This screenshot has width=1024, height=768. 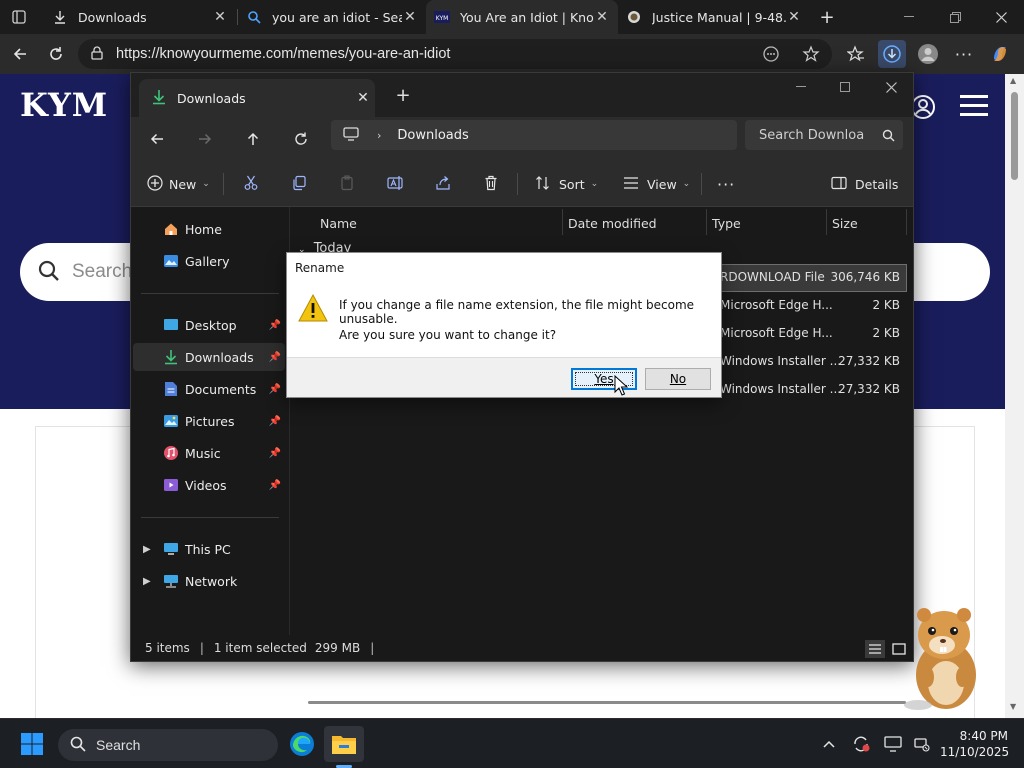 I want to click on chevron-up-icon, so click(x=829, y=744).